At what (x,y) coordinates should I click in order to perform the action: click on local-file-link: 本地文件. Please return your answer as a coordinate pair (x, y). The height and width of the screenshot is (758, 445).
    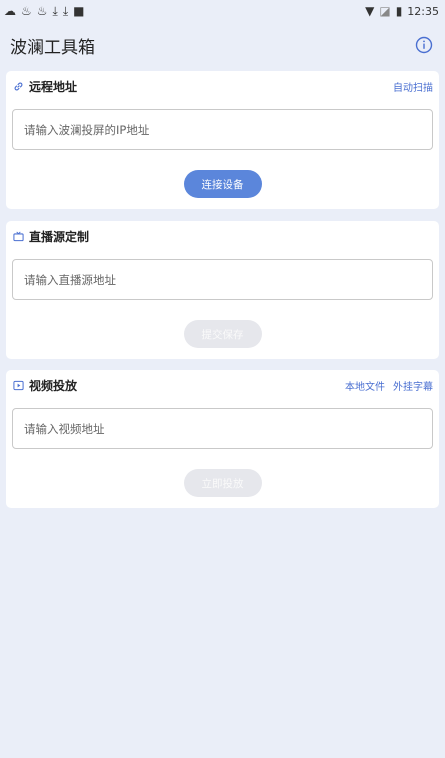
    Looking at the image, I should click on (365, 385).